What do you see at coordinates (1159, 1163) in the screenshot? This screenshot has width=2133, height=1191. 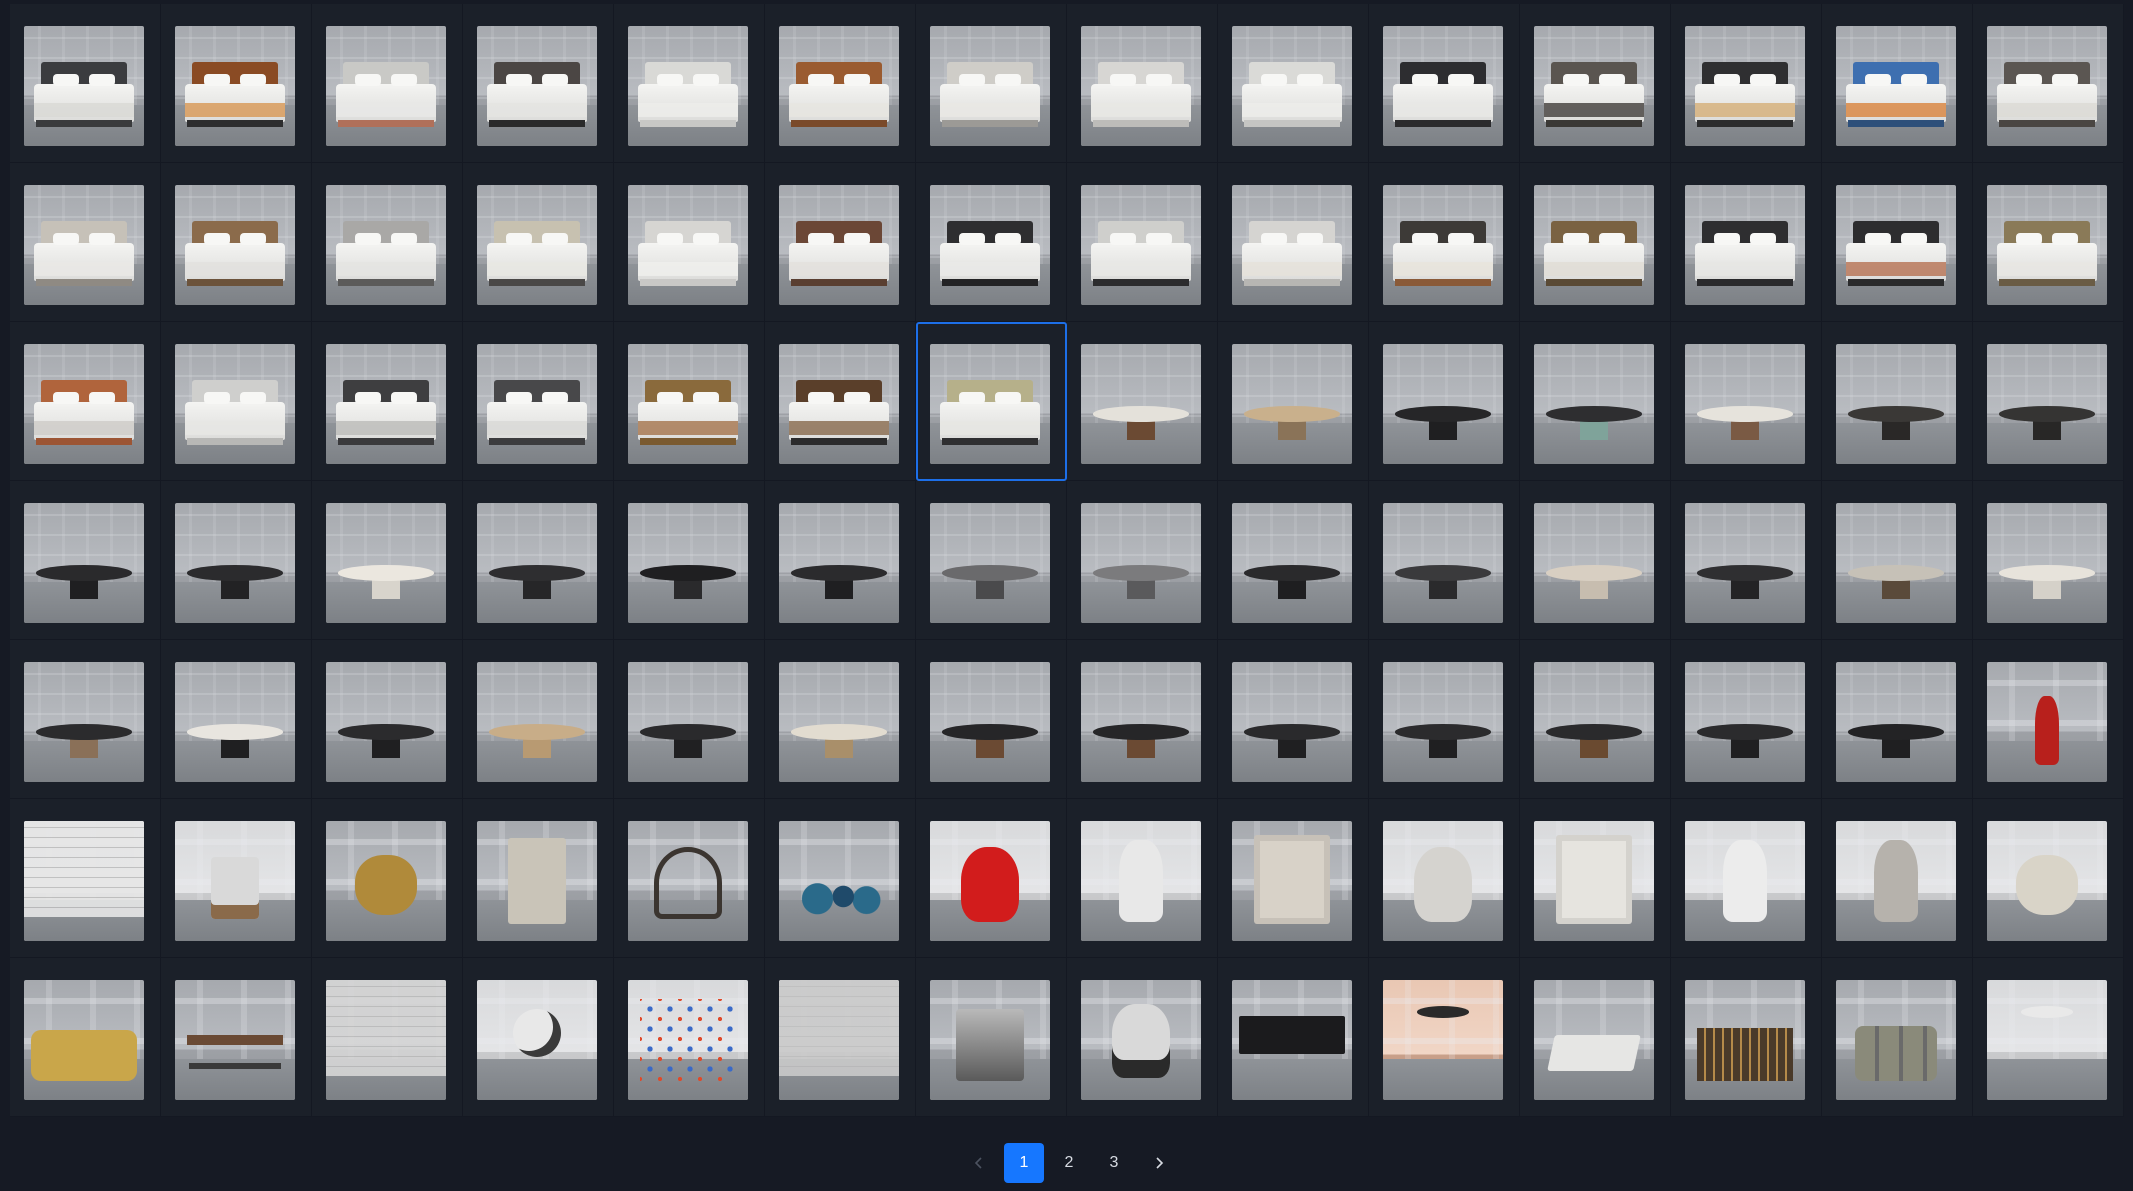 I see `next-page-button` at bounding box center [1159, 1163].